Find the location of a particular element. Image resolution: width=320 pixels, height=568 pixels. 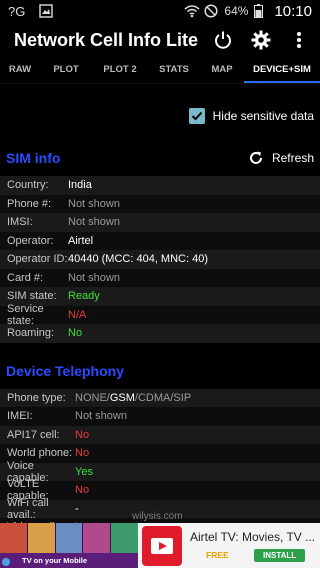

row-key: Card #: is located at coordinates (25, 277).